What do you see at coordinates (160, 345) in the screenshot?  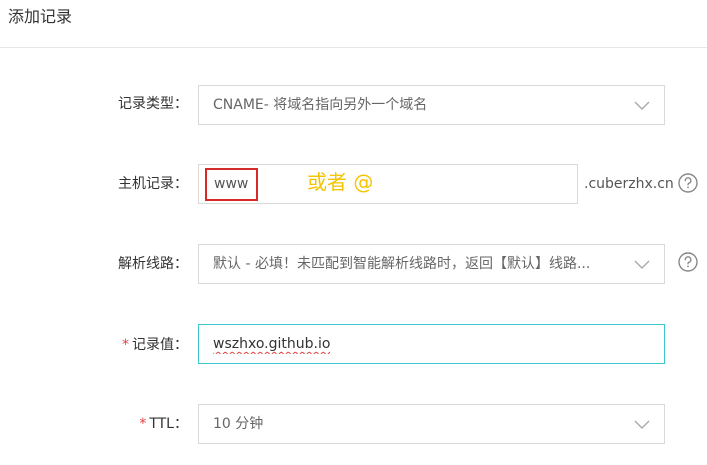 I see `record-value-label-text: 记录值：` at bounding box center [160, 345].